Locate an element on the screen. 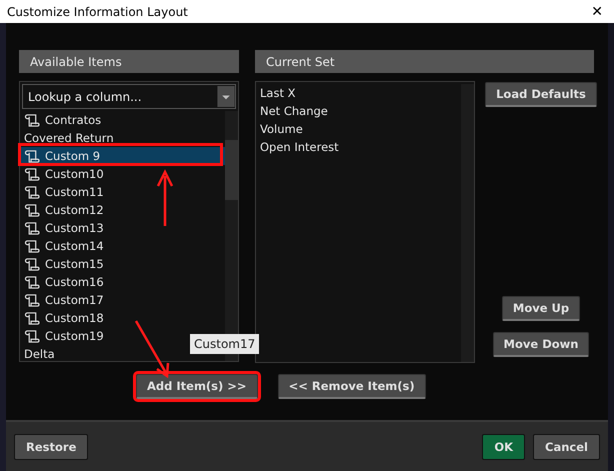  window-title: Customize Information Layout is located at coordinates (97, 11).